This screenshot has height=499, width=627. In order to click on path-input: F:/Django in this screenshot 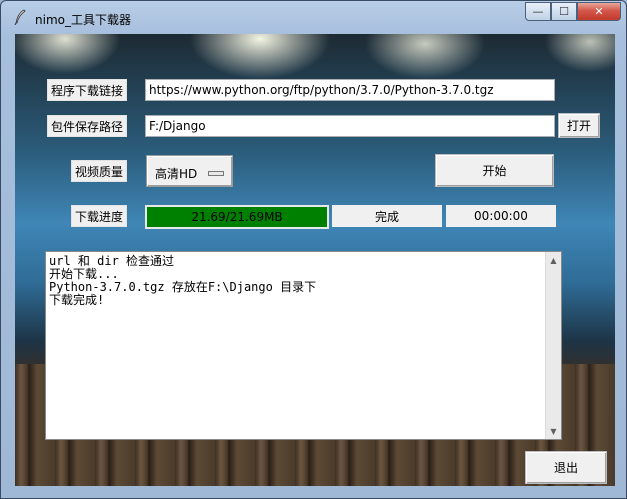, I will do `click(350, 126)`.